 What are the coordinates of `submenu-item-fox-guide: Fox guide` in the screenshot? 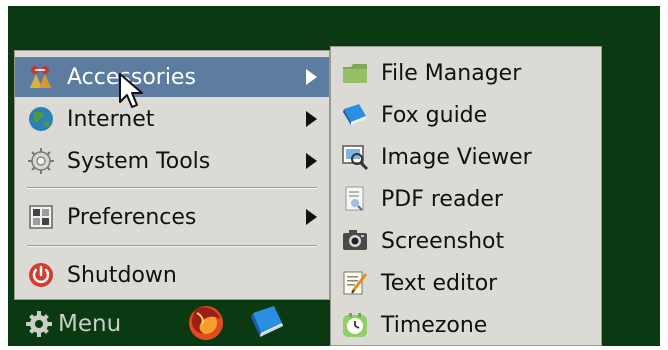 It's located at (466, 115).